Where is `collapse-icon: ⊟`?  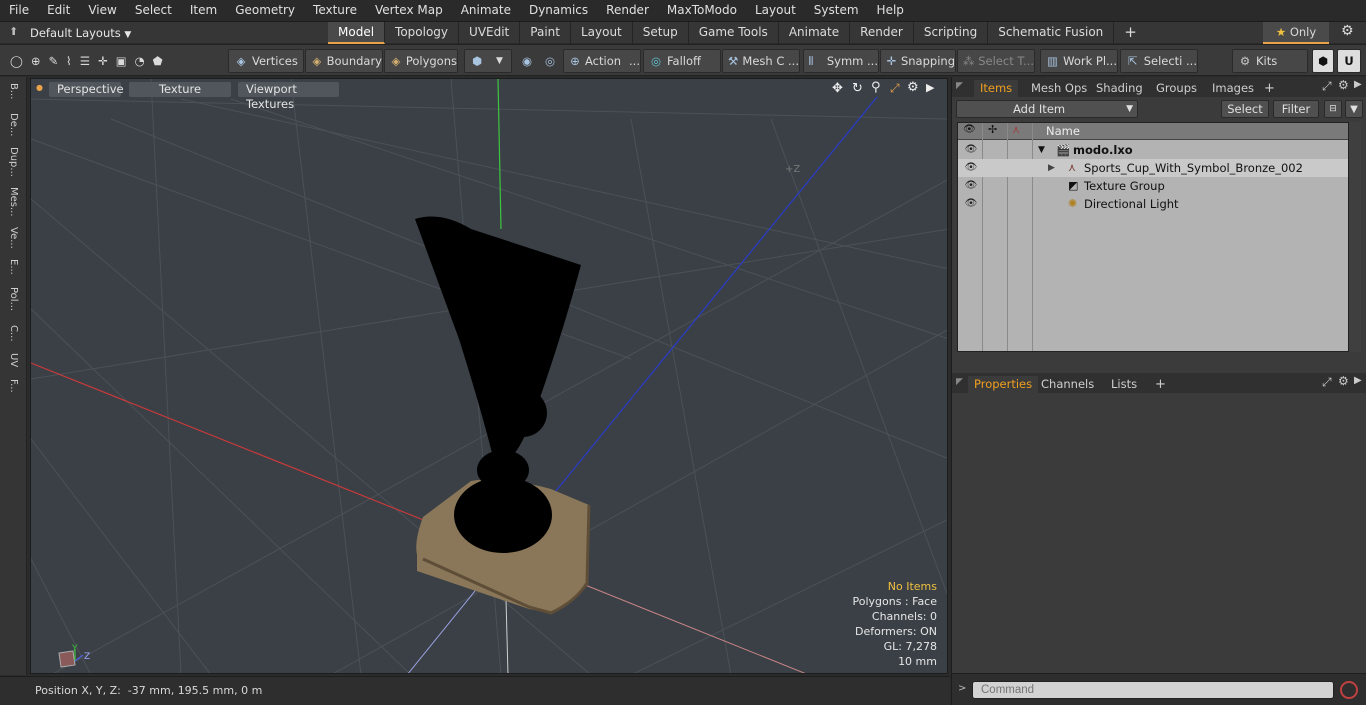 collapse-icon: ⊟ is located at coordinates (1333, 109).